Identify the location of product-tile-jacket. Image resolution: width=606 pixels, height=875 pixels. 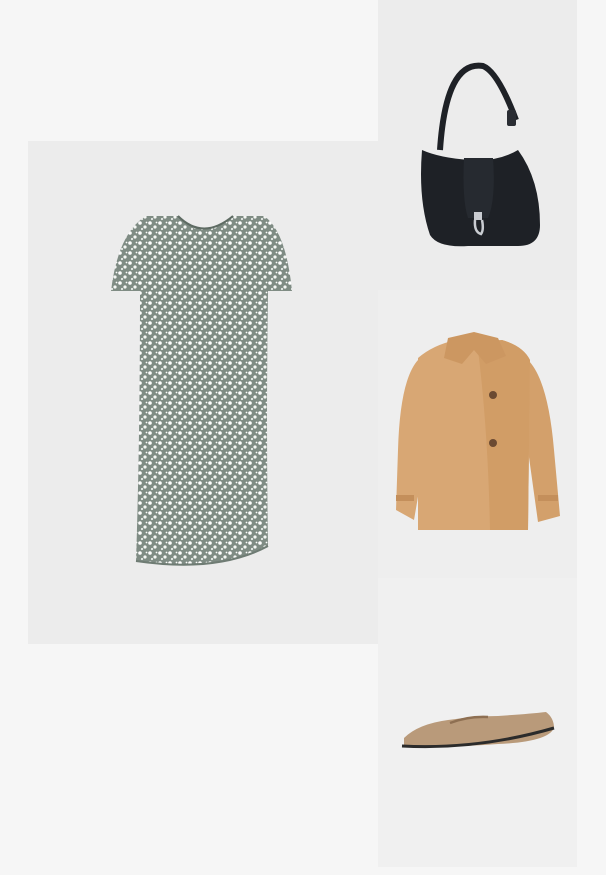
(477, 434).